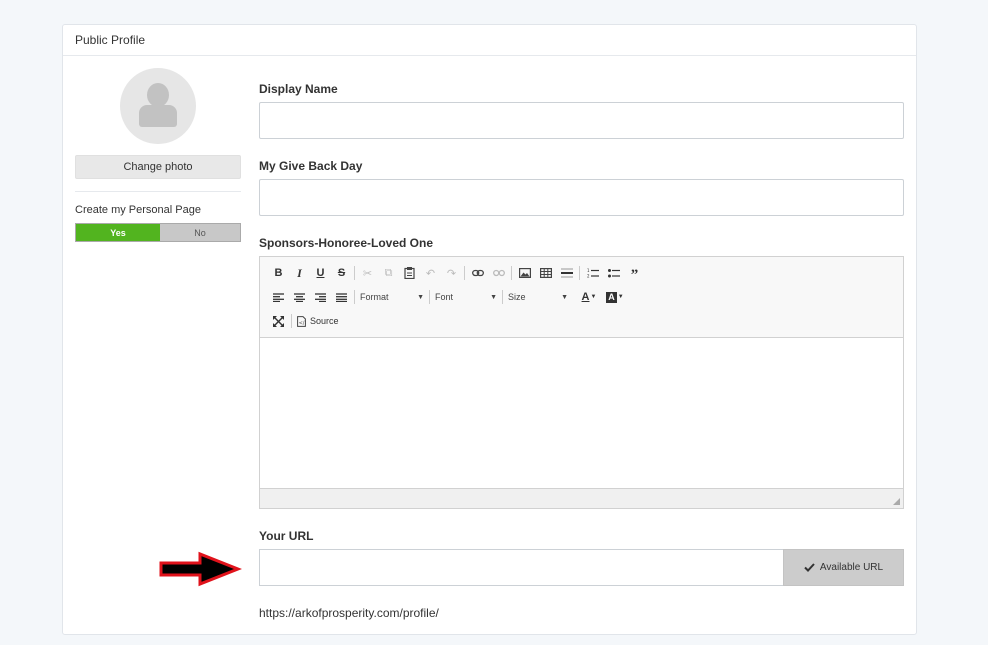 The height and width of the screenshot is (645, 988). What do you see at coordinates (588, 276) in the screenshot?
I see `svg-text: 2` at bounding box center [588, 276].